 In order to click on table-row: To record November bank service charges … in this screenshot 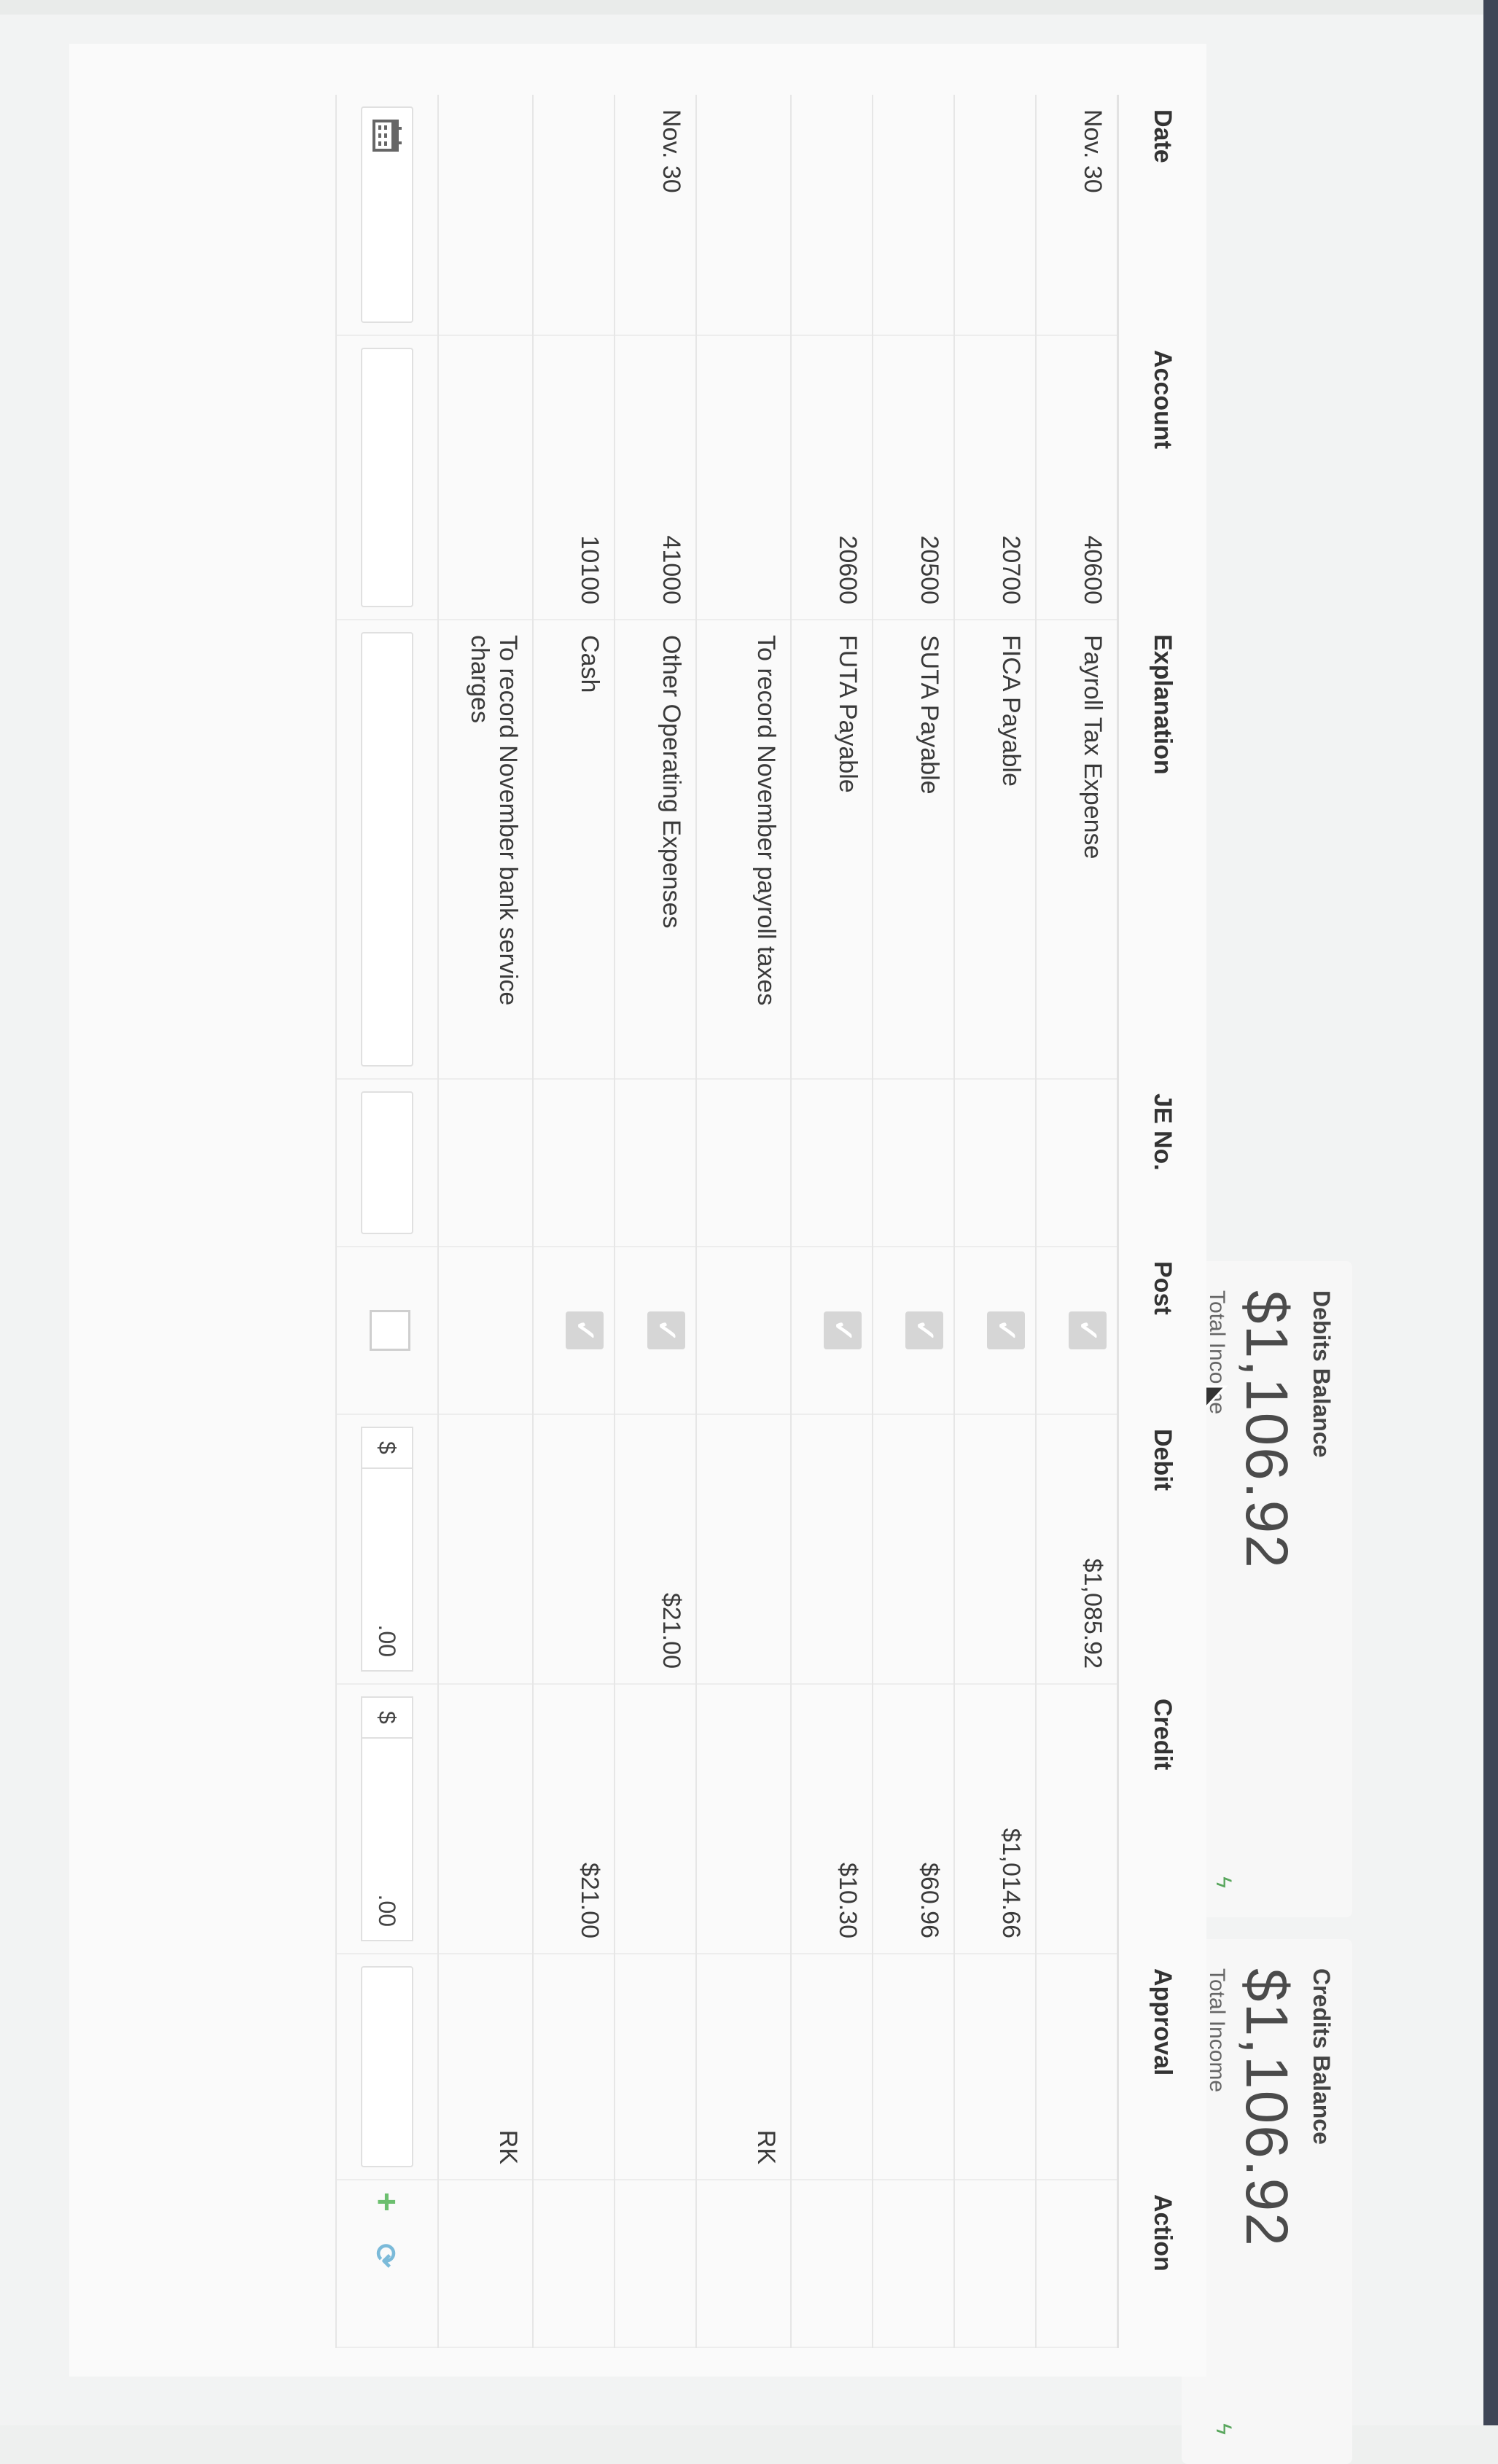, I will do `click(485, 1221)`.